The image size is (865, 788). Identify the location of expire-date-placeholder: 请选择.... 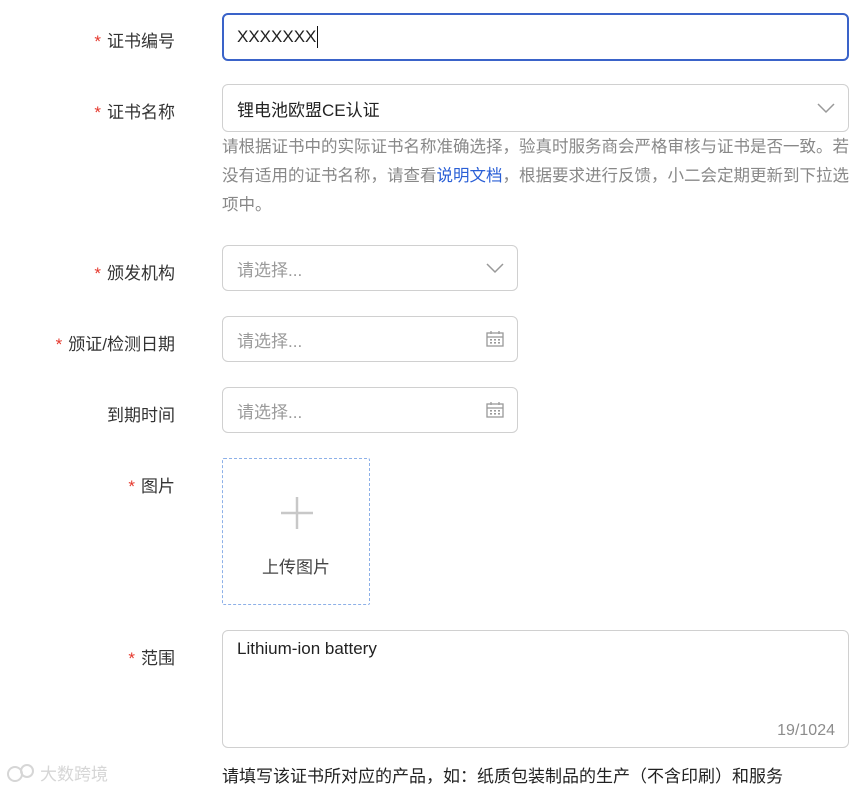
(270, 412).